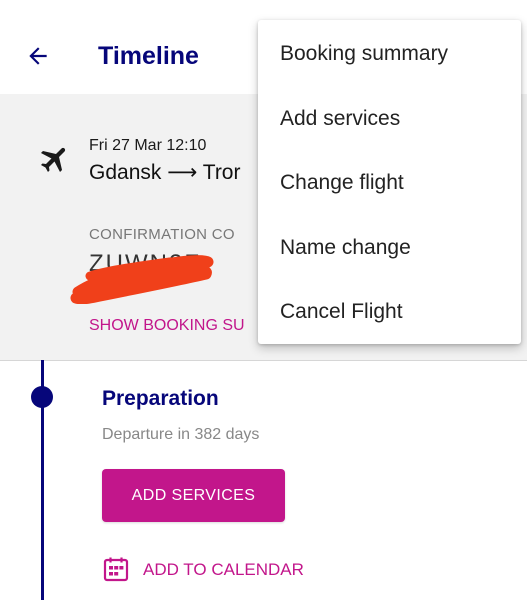 Image resolution: width=527 pixels, height=600 pixels. Describe the element at coordinates (389, 248) in the screenshot. I see `menu-item-name-change: Name change` at that location.